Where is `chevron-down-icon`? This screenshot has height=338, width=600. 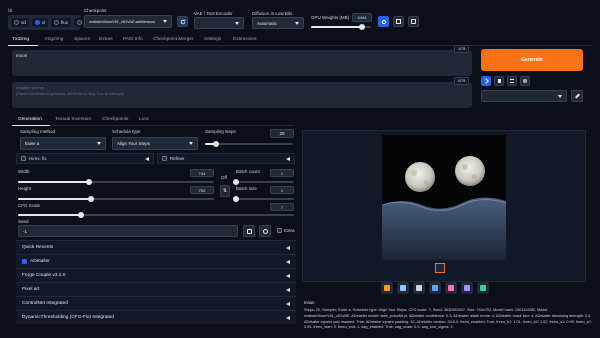
chevron-down-icon is located at coordinates (99, 143).